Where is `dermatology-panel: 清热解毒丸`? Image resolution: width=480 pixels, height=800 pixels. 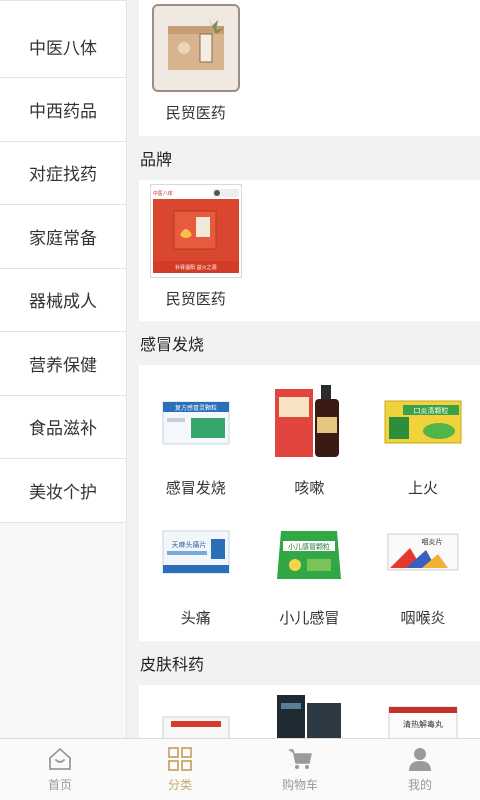 dermatology-panel: 清热解毒丸 is located at coordinates (309, 711).